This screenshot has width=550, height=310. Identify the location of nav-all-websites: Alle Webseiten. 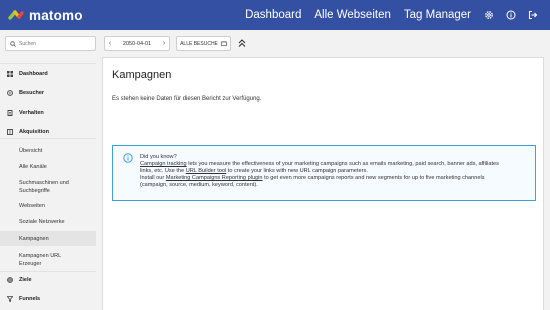
(352, 15).